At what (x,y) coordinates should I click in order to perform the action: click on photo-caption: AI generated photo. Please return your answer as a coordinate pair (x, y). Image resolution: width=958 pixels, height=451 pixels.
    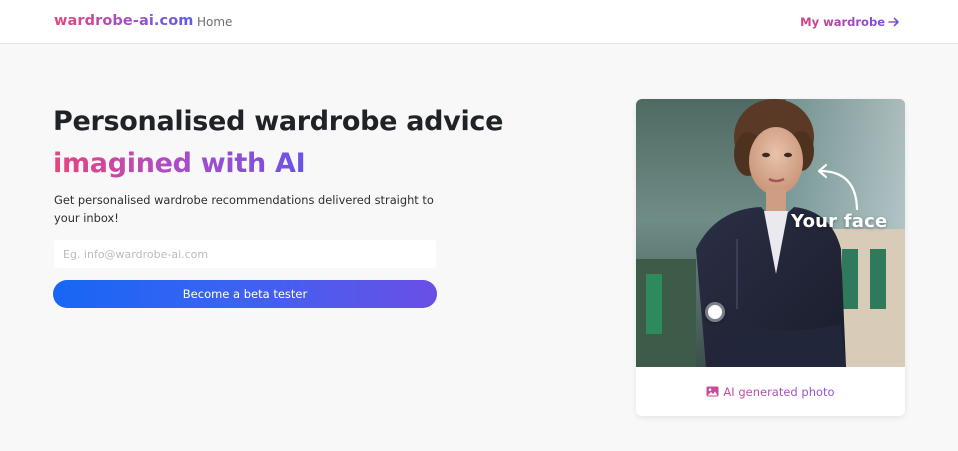
    Looking at the image, I should click on (770, 391).